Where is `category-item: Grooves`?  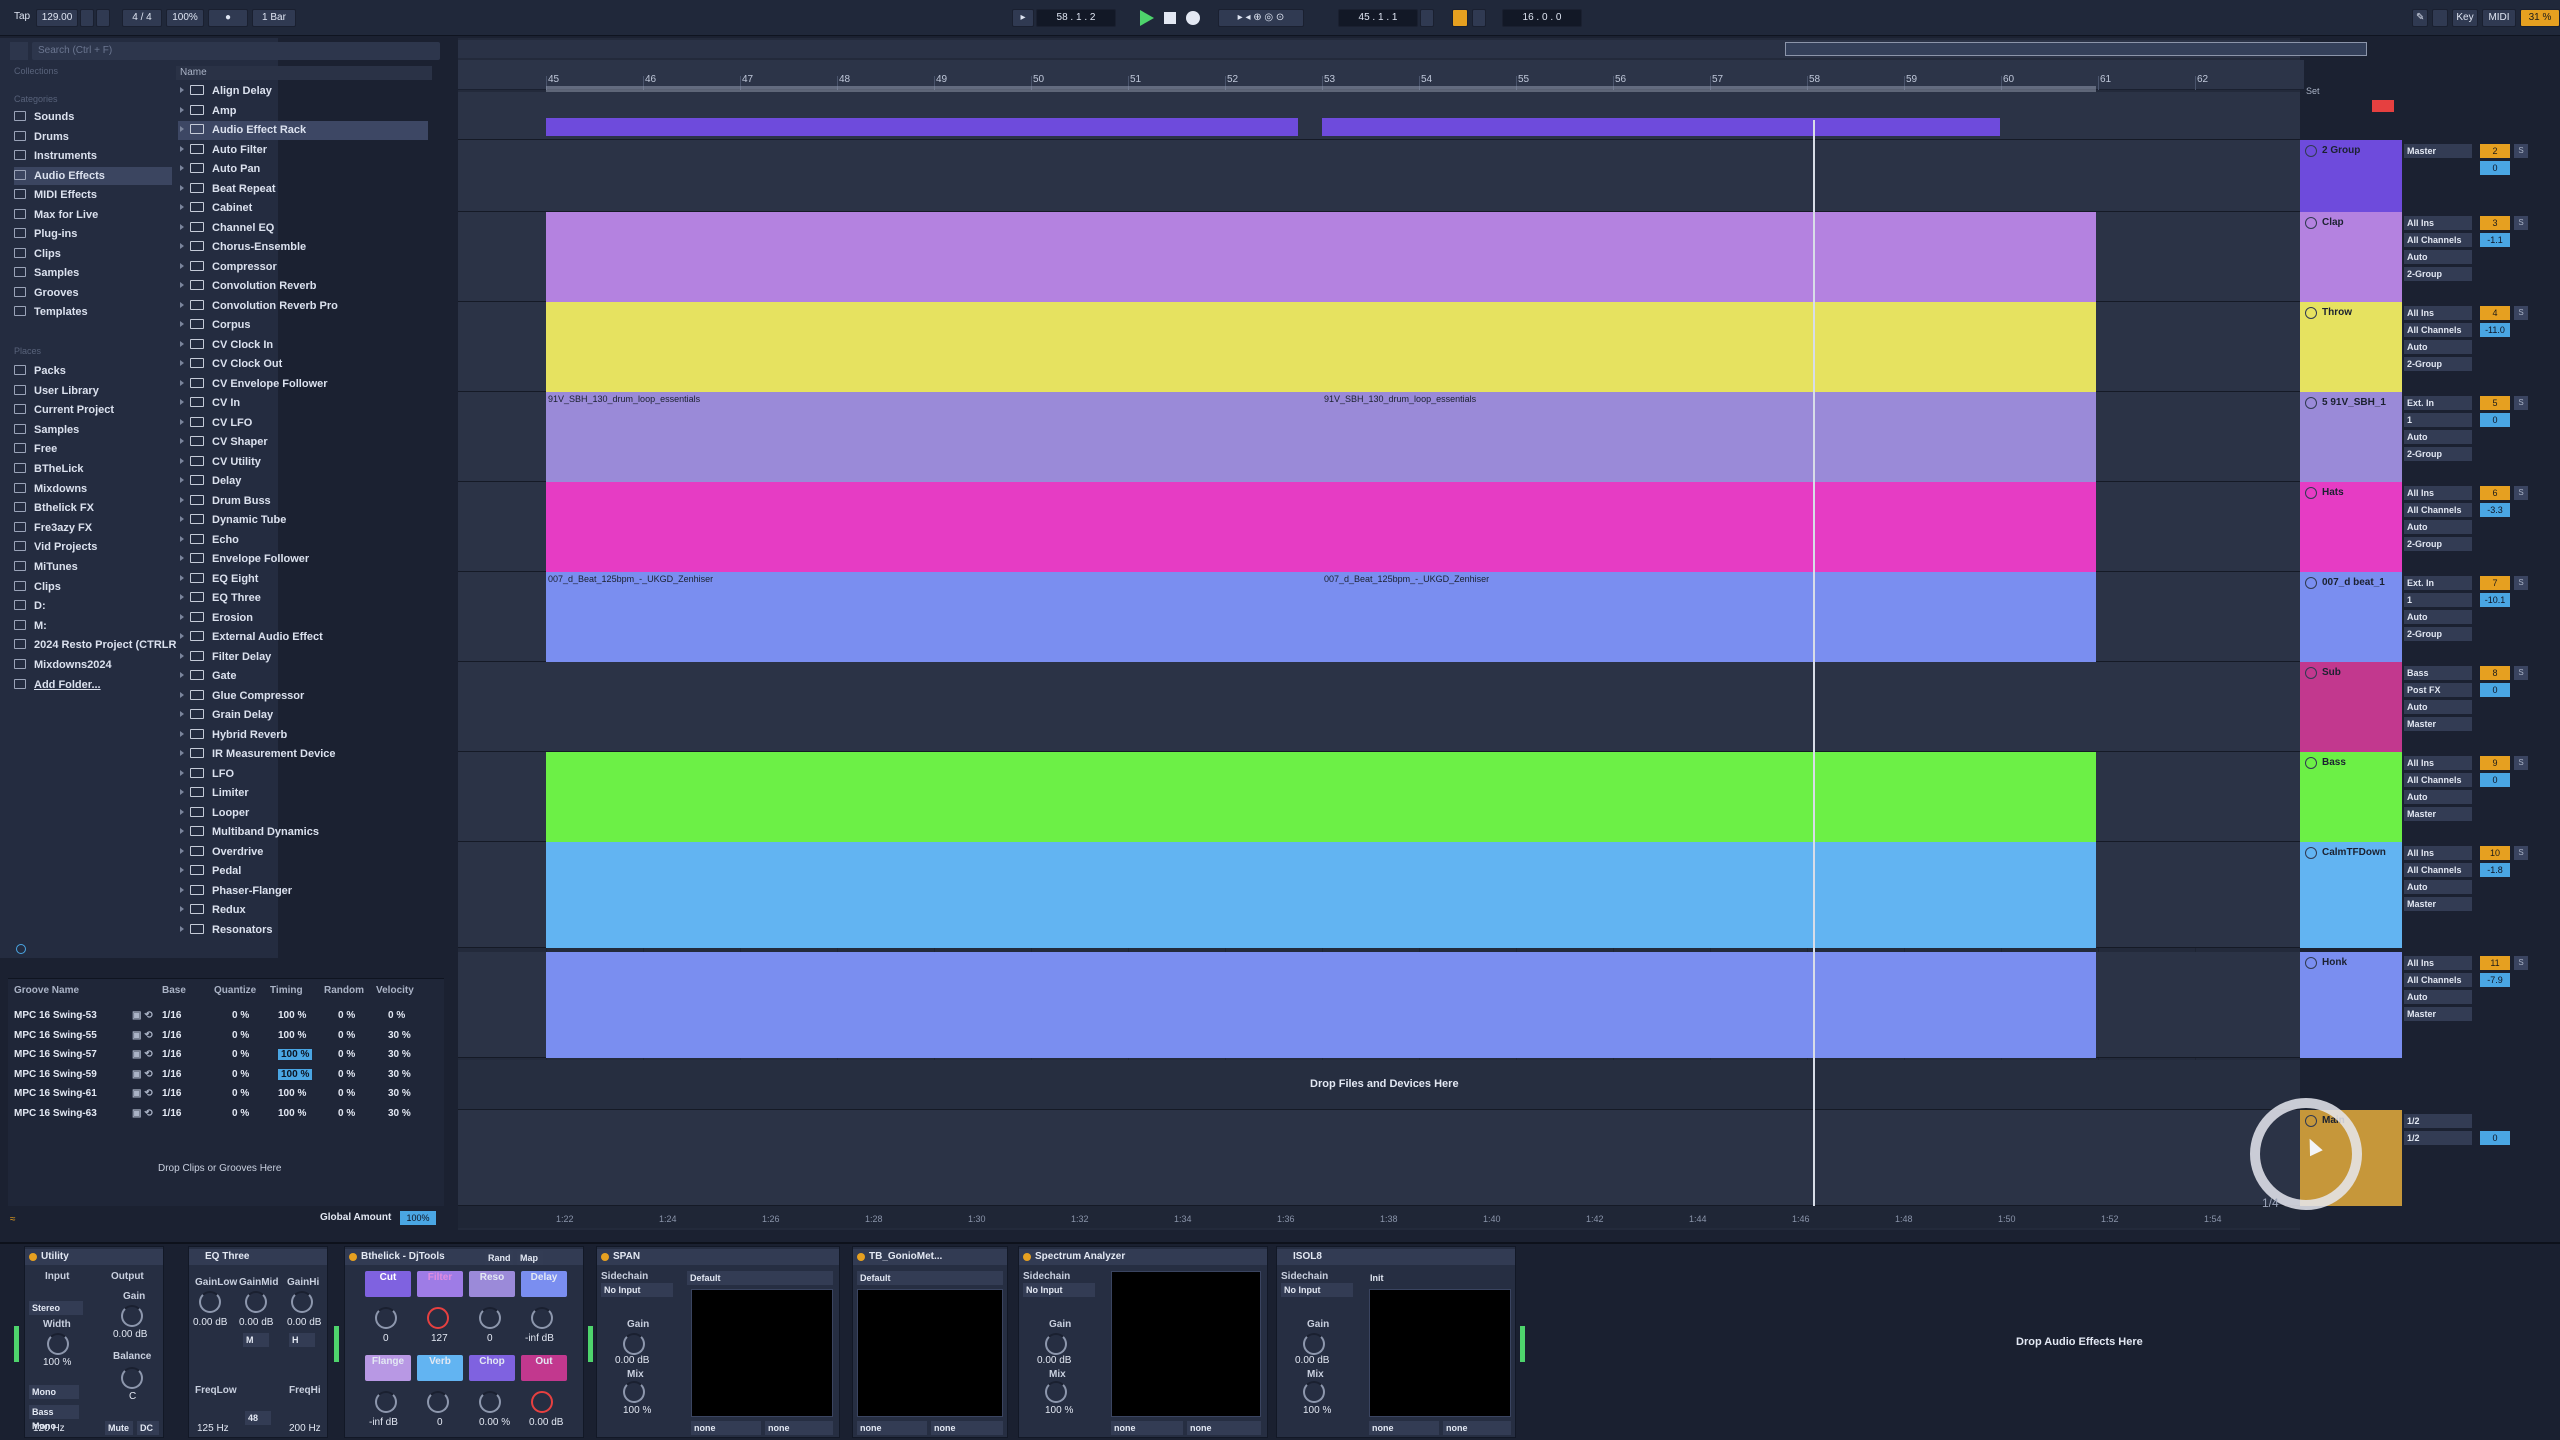
category-item: Grooves is located at coordinates (46, 293).